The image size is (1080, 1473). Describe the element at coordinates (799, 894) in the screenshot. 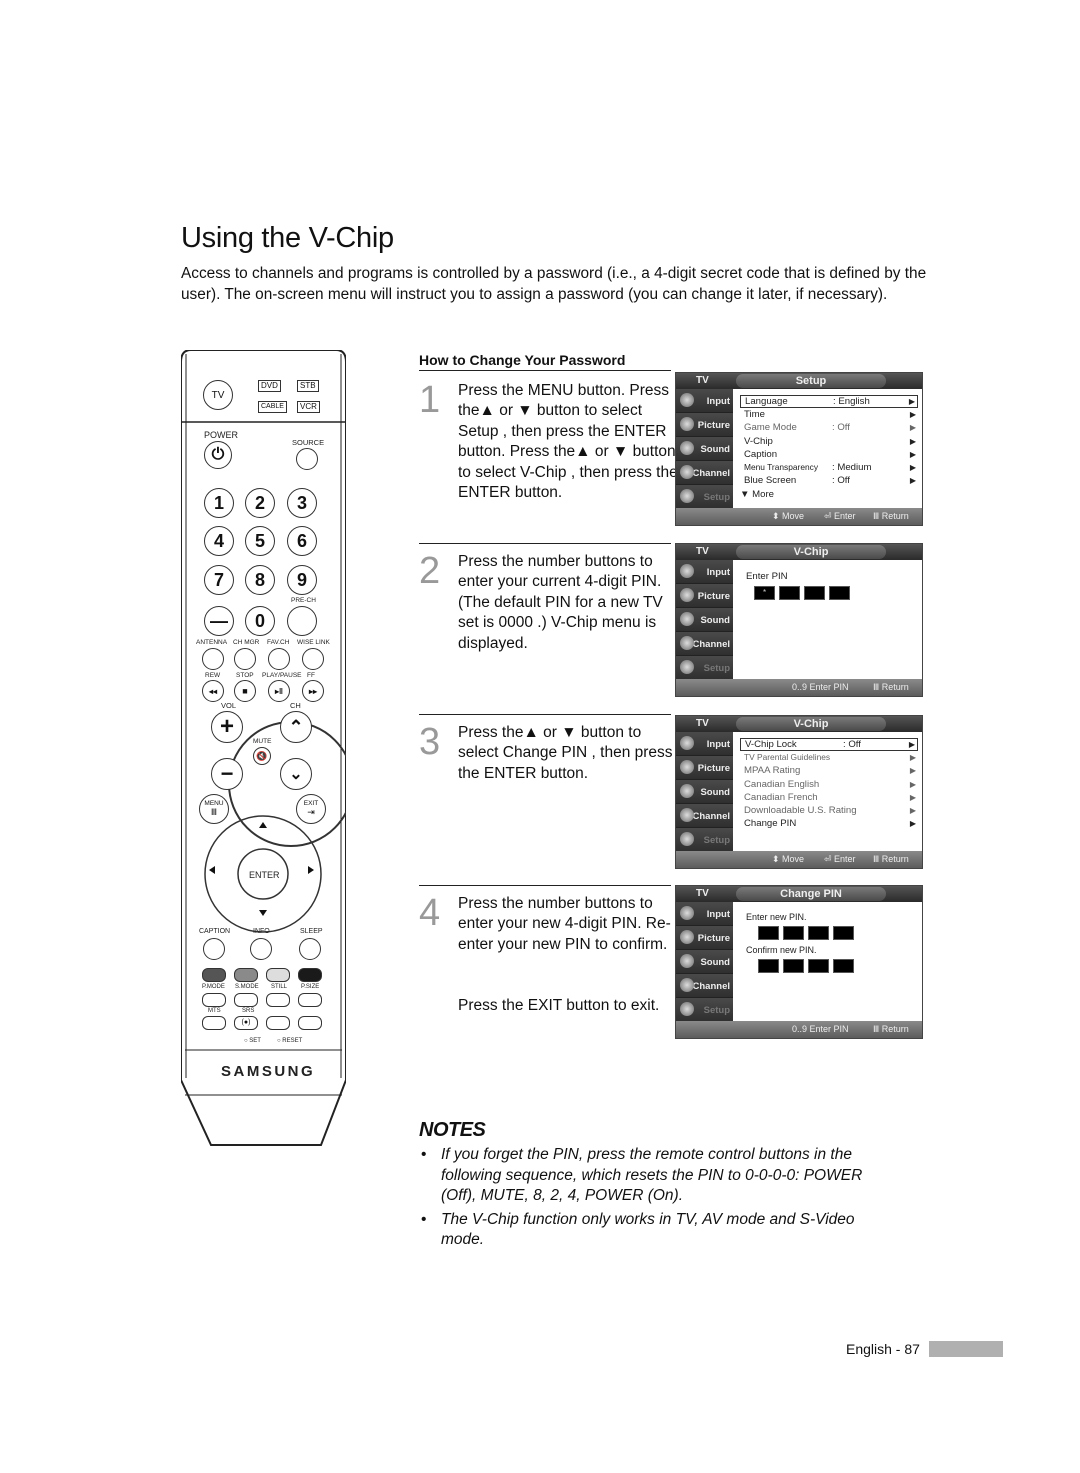

I see `osd-header: TV Change PIN` at that location.